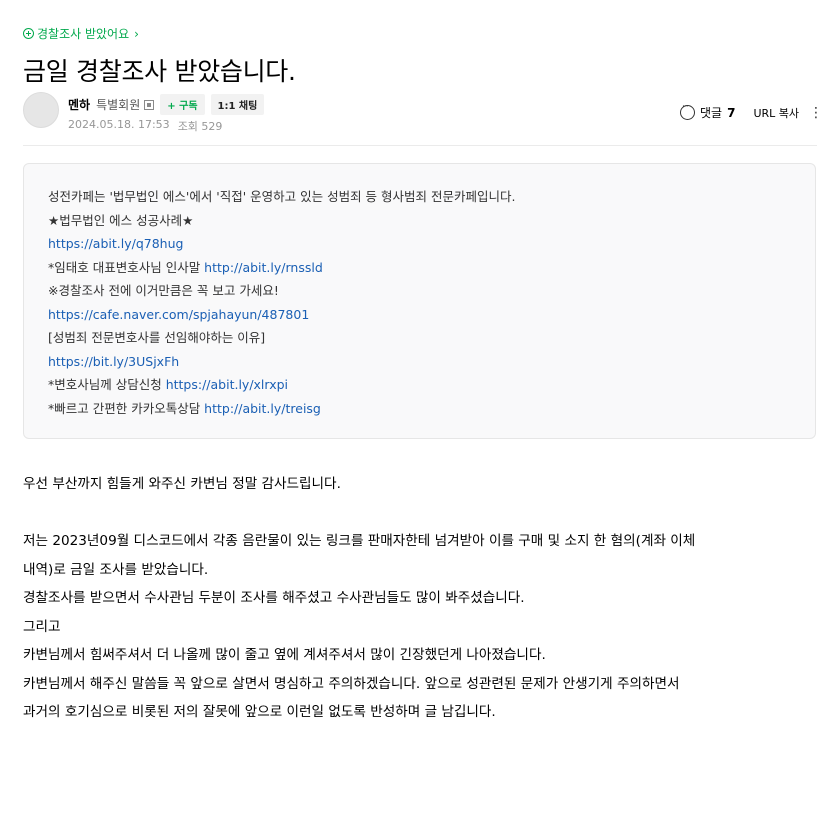 This screenshot has height=840, width=835. I want to click on notice-reason-heading: [성범죄 전문변호사를 선임해야하는 이유], so click(157, 337).